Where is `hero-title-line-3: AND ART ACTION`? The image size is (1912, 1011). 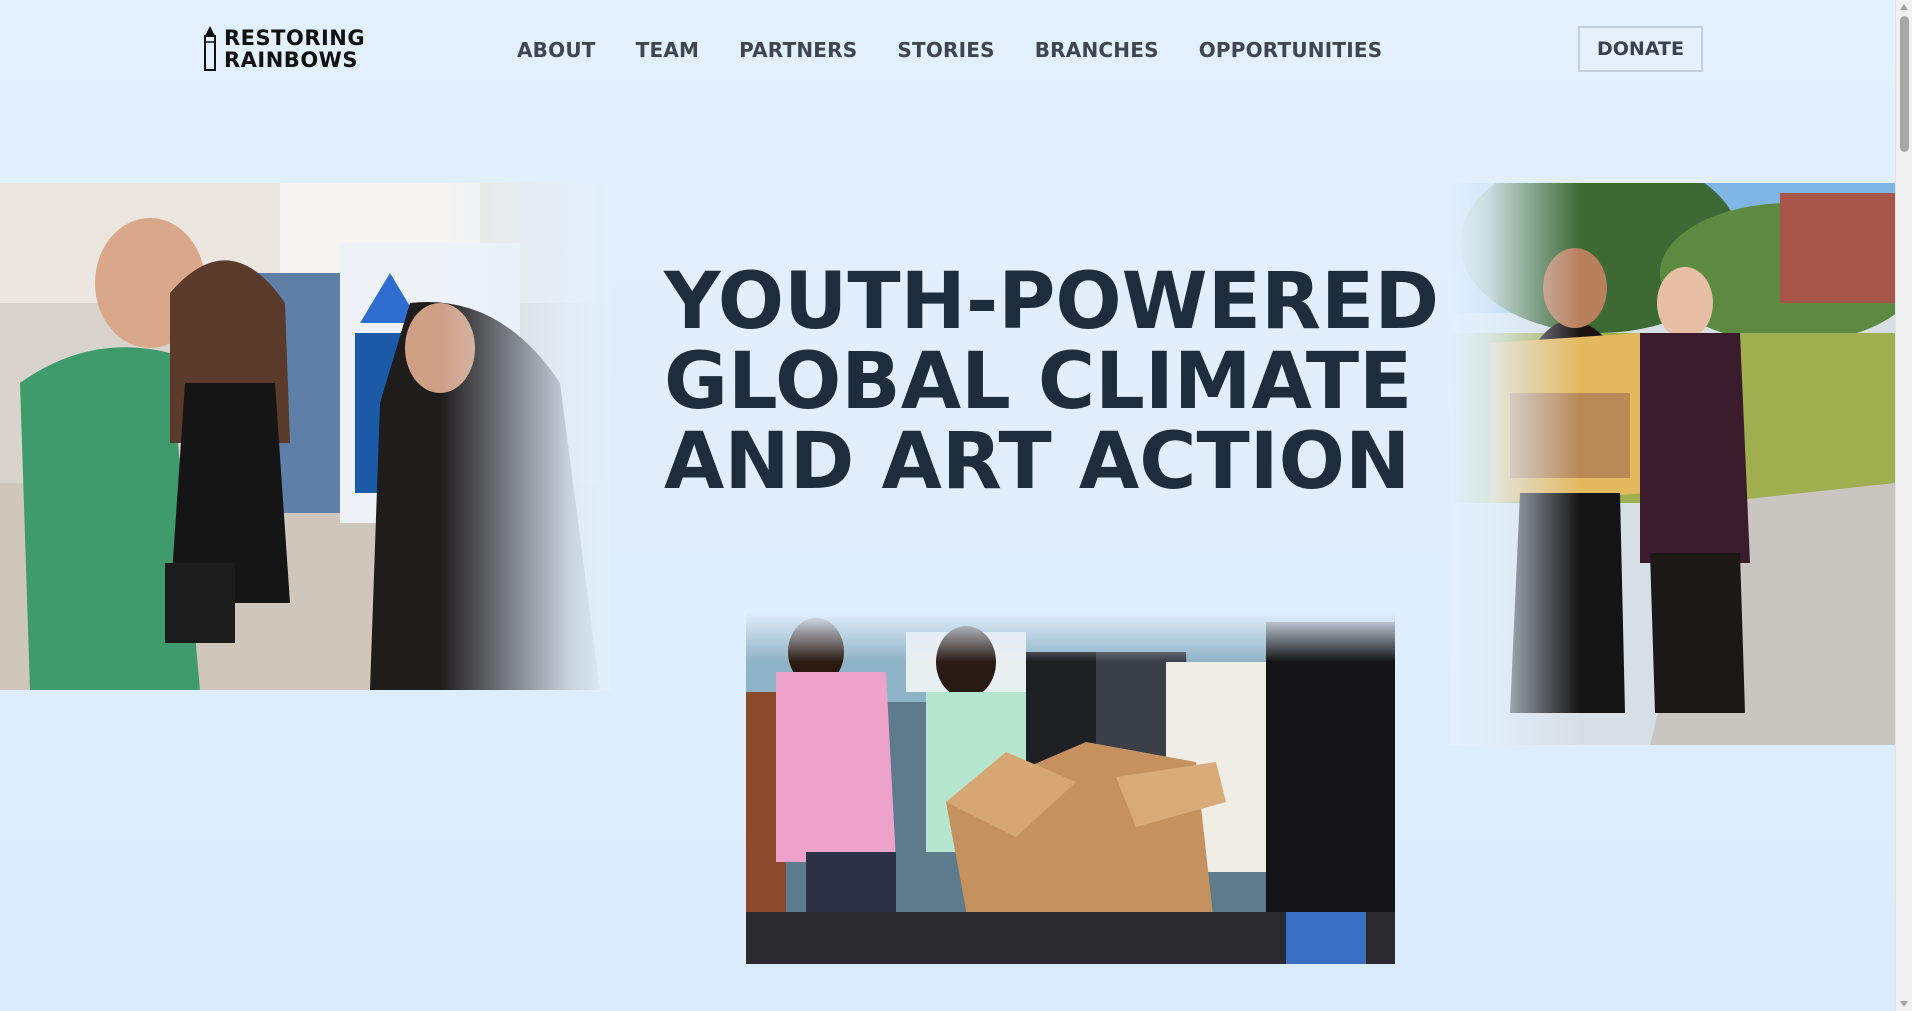
hero-title-line-3: AND ART ACTION is located at coordinates (1037, 462).